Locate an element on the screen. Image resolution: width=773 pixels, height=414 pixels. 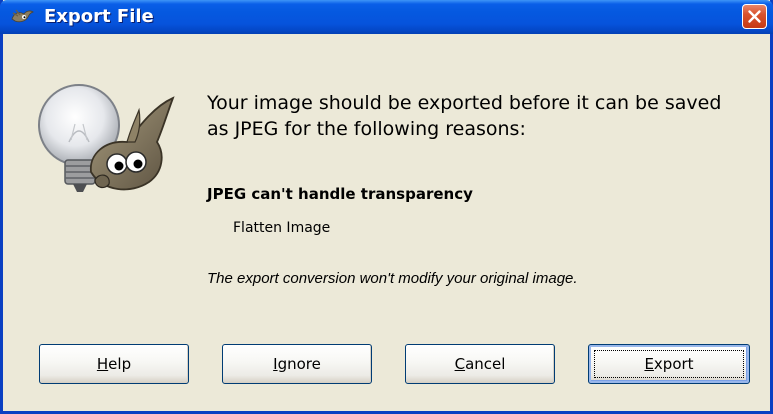
cancel-button: Cancel is located at coordinates (480, 364).